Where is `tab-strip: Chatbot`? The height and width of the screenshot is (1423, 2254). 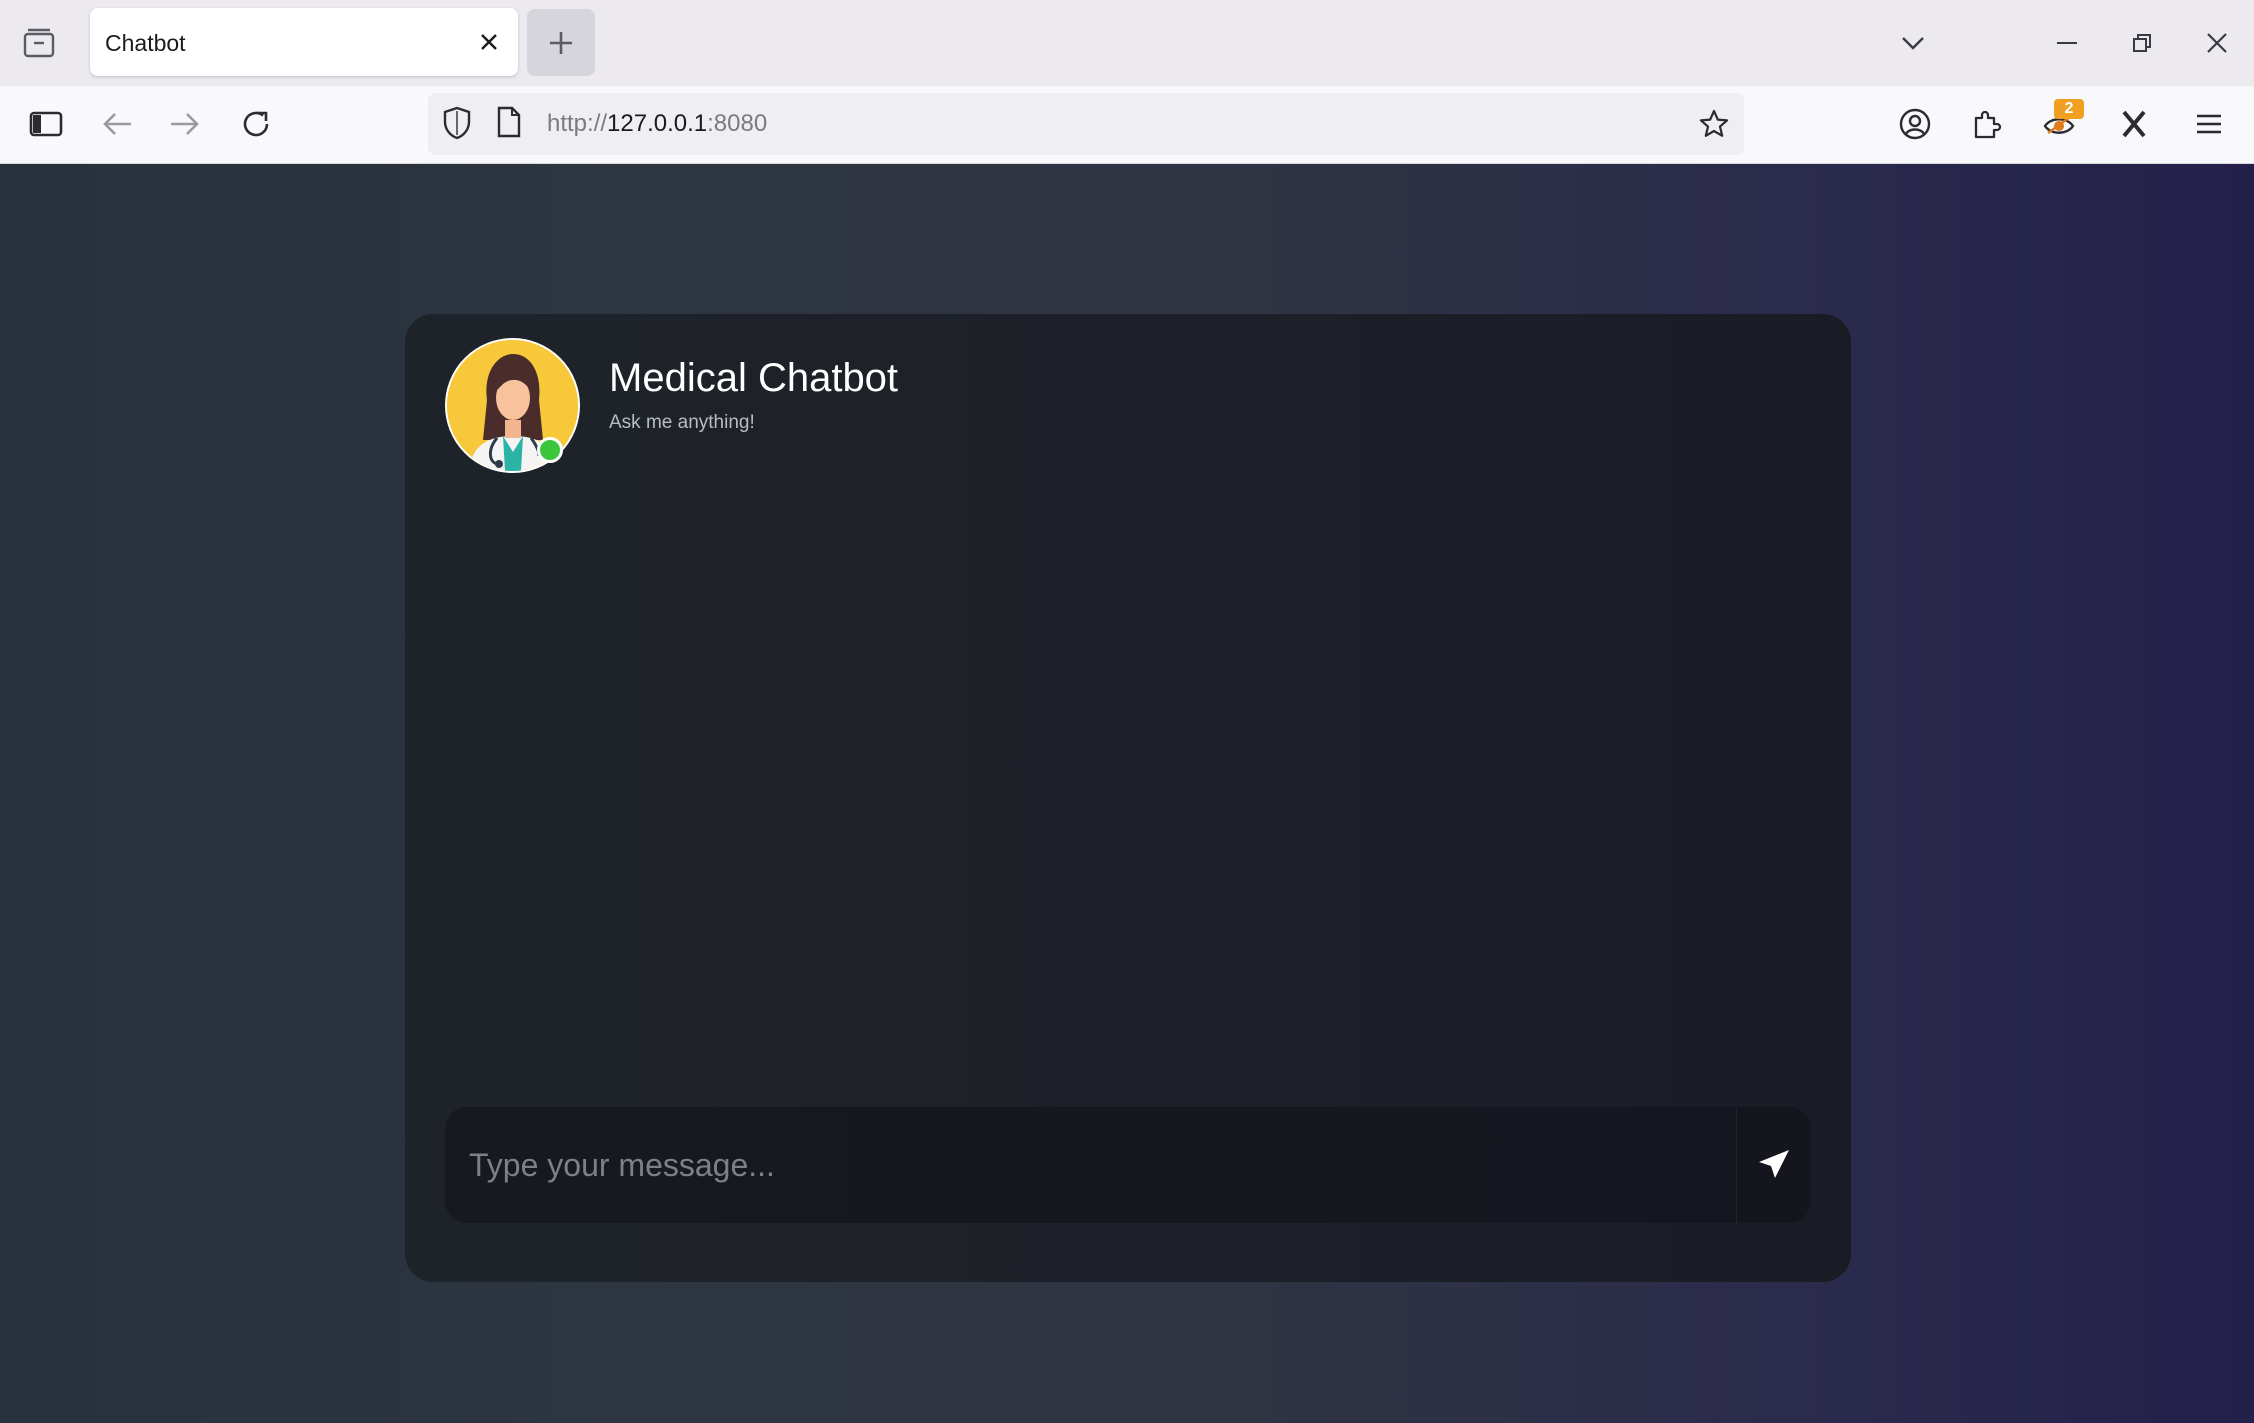 tab-strip: Chatbot is located at coordinates (1127, 43).